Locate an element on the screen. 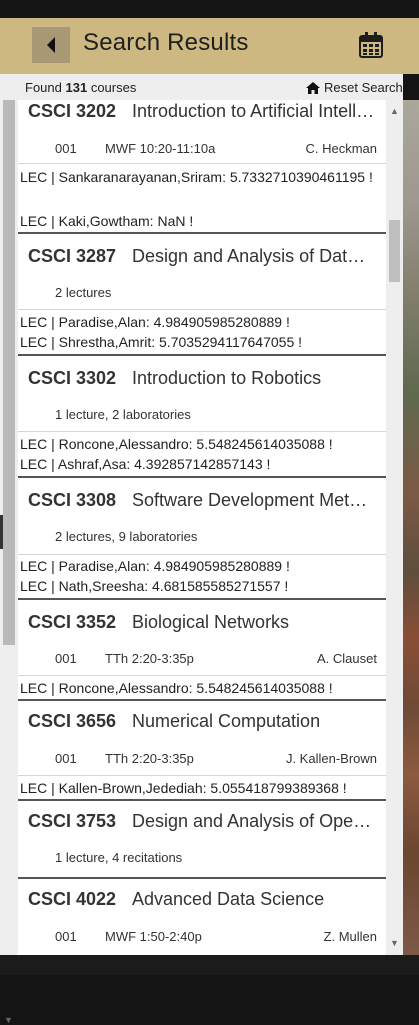 The height and width of the screenshot is (1025, 419). course-name: Numerical Computation is located at coordinates (226, 721).